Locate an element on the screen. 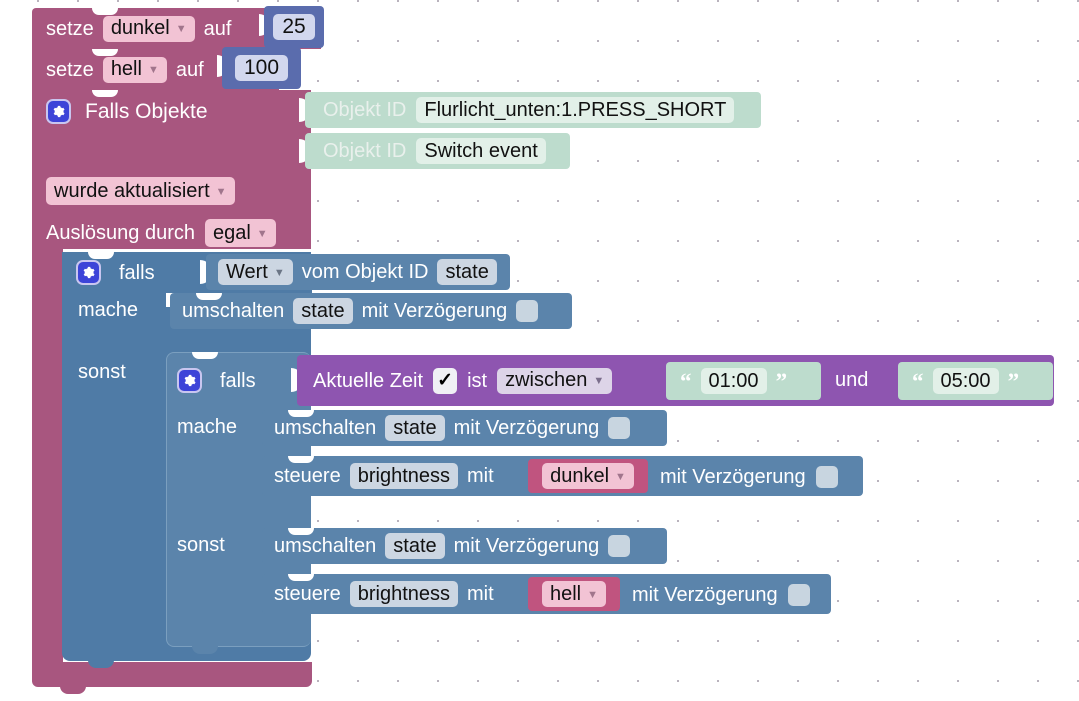  control-with-label-2: mit is located at coordinates (480, 594).